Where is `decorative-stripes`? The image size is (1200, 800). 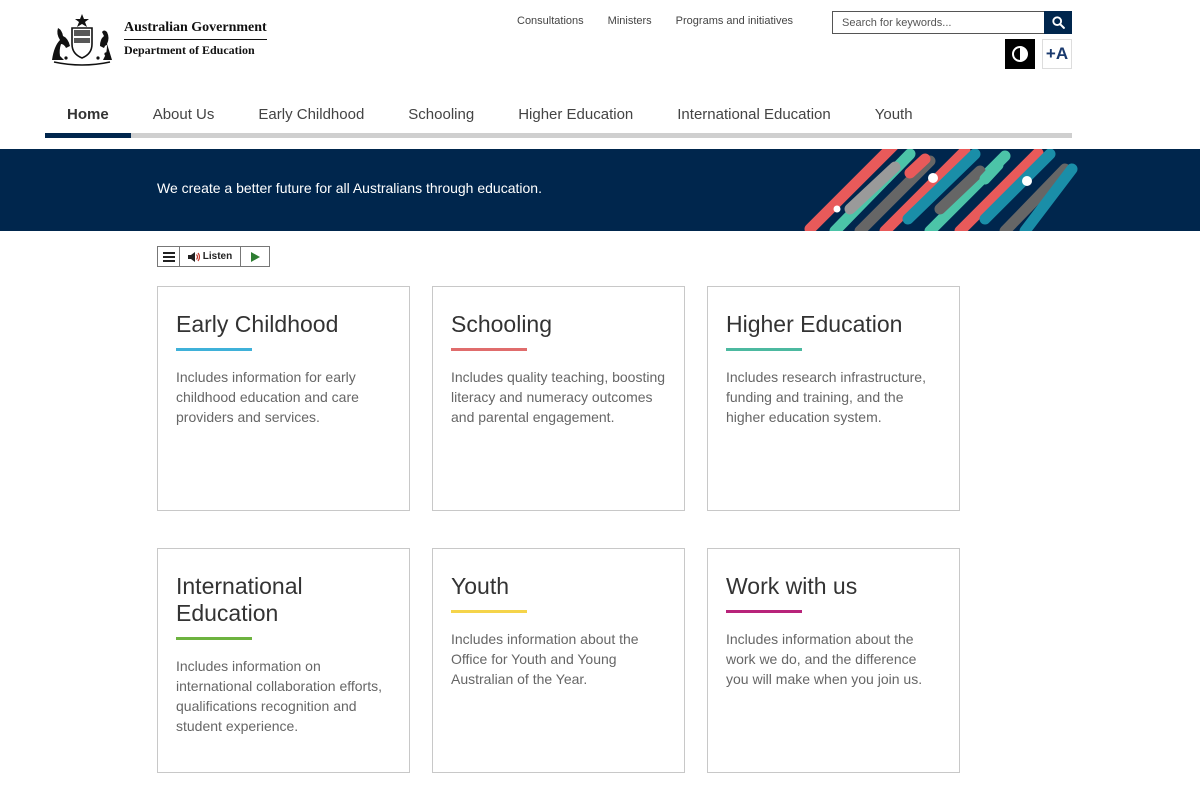 decorative-stripes is located at coordinates (941, 190).